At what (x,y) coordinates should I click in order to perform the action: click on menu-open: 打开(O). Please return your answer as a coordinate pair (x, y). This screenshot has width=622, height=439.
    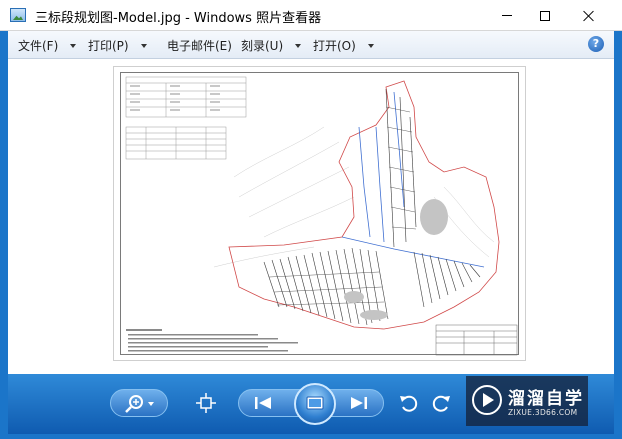
    Looking at the image, I should click on (343, 45).